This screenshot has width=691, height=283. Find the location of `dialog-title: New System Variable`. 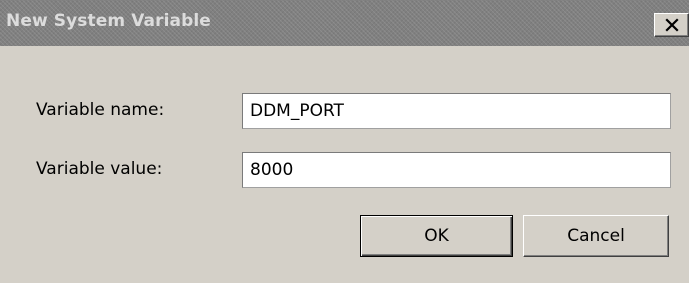

dialog-title: New System Variable is located at coordinates (108, 21).